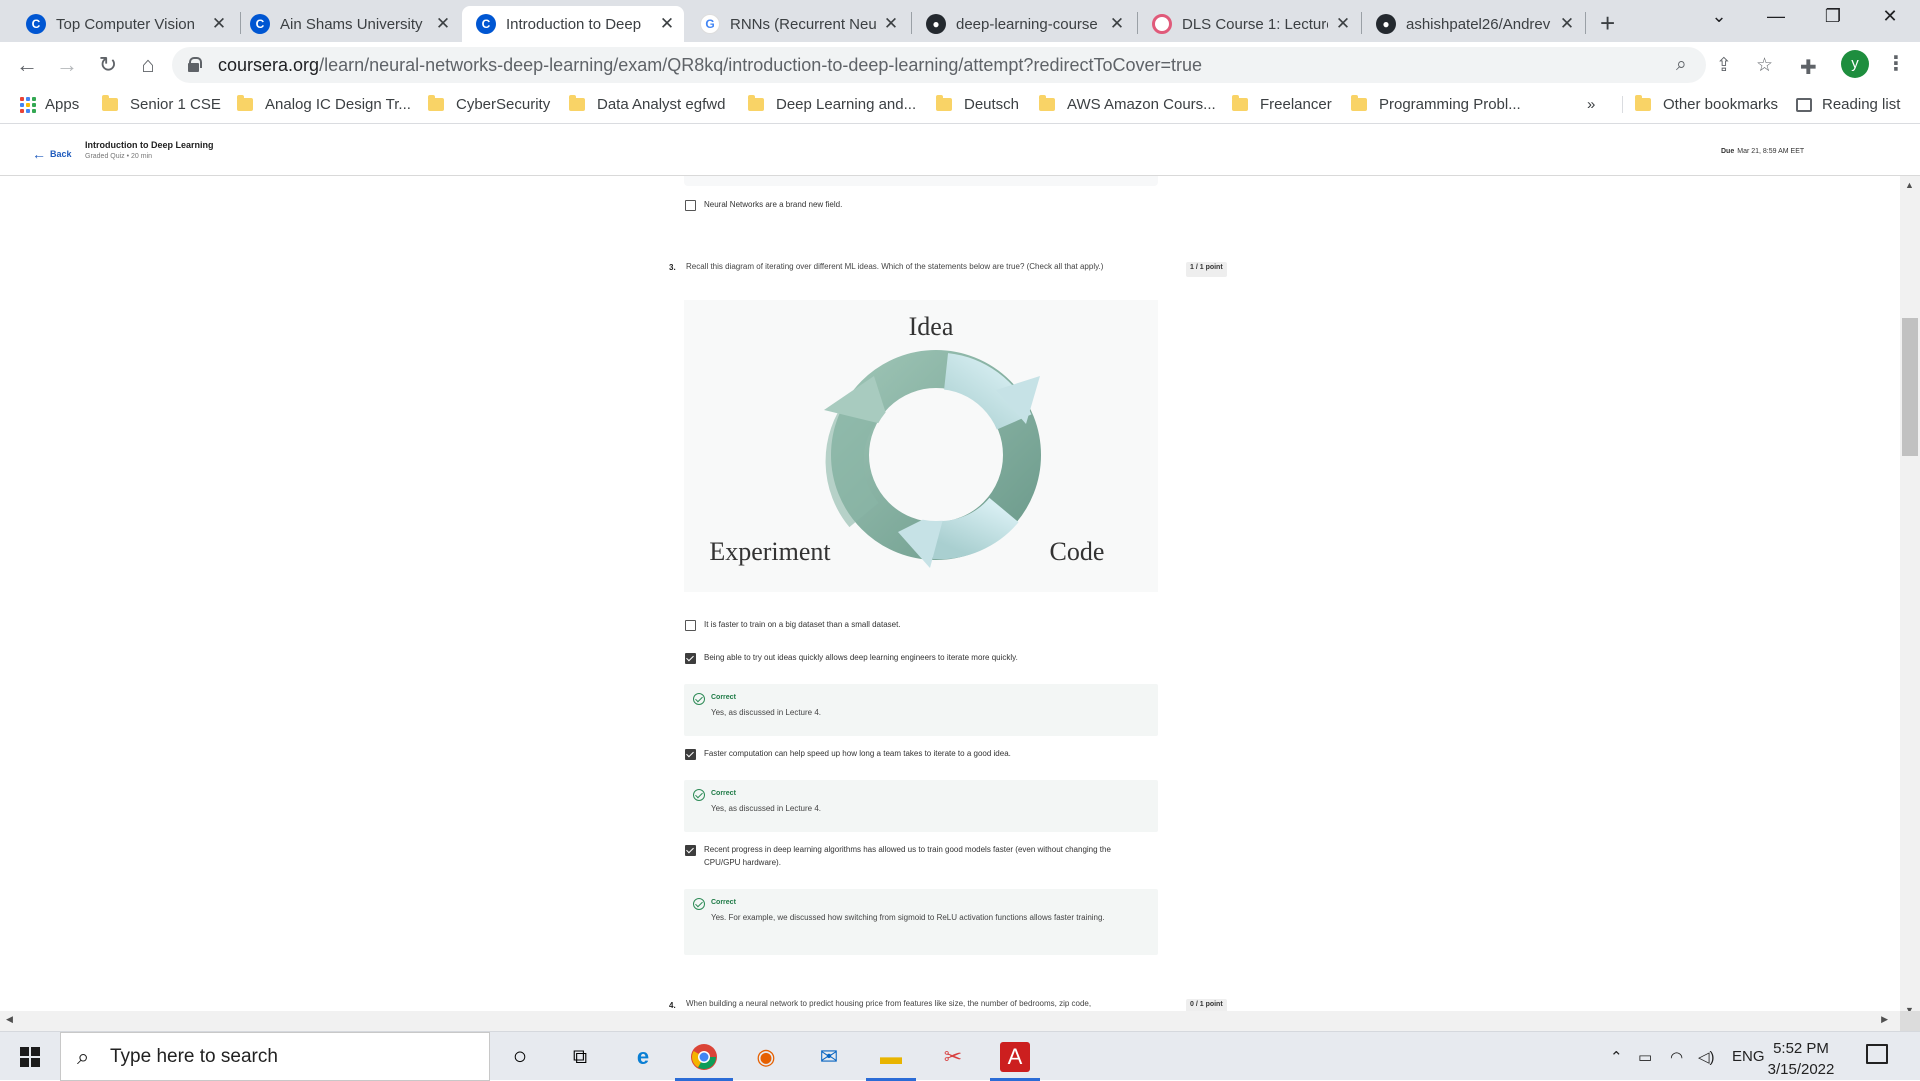 This screenshot has width=1920, height=1081. What do you see at coordinates (1801, 1069) in the screenshot?
I see `clock-date: 3/15/2022` at bounding box center [1801, 1069].